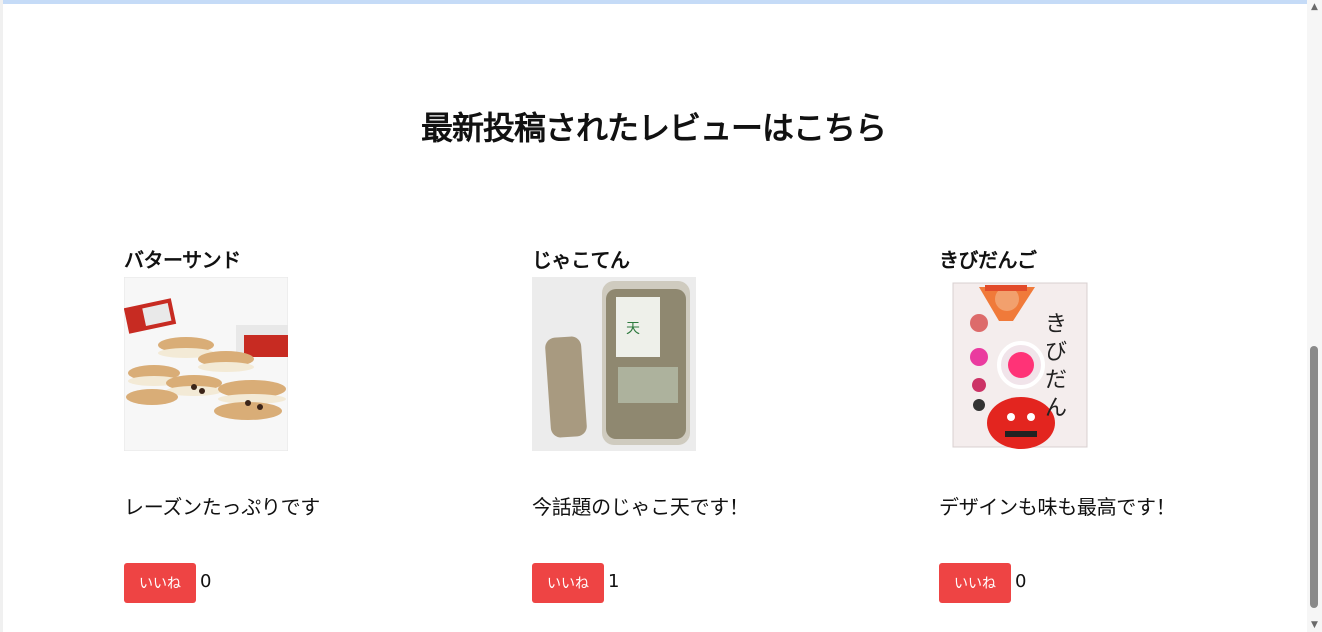  Describe the element at coordinates (1314, 316) in the screenshot. I see `vertical-scrollbar: ▲ ▼` at that location.